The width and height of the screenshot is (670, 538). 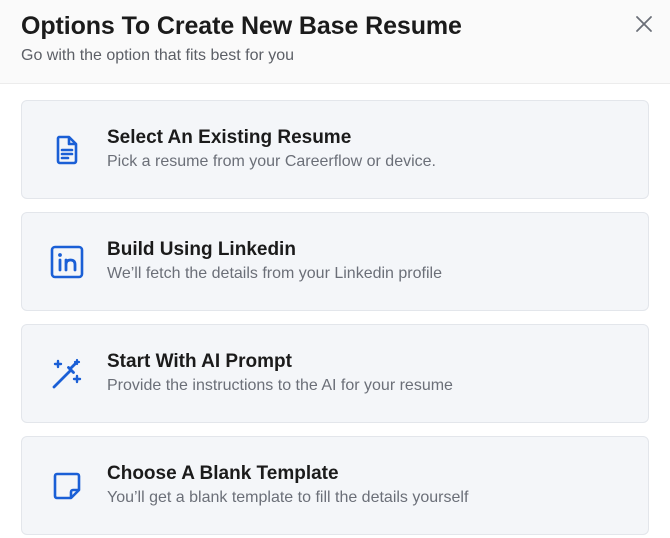 I want to click on close-button, so click(x=644, y=24).